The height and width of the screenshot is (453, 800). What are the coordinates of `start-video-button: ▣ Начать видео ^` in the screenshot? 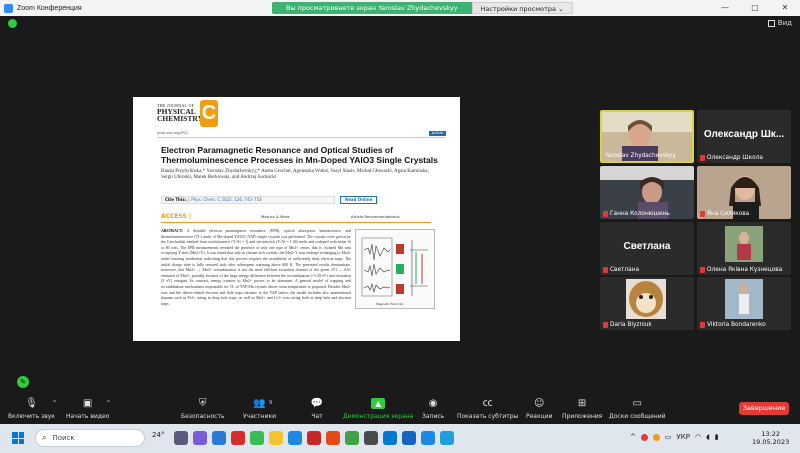 It's located at (88, 409).